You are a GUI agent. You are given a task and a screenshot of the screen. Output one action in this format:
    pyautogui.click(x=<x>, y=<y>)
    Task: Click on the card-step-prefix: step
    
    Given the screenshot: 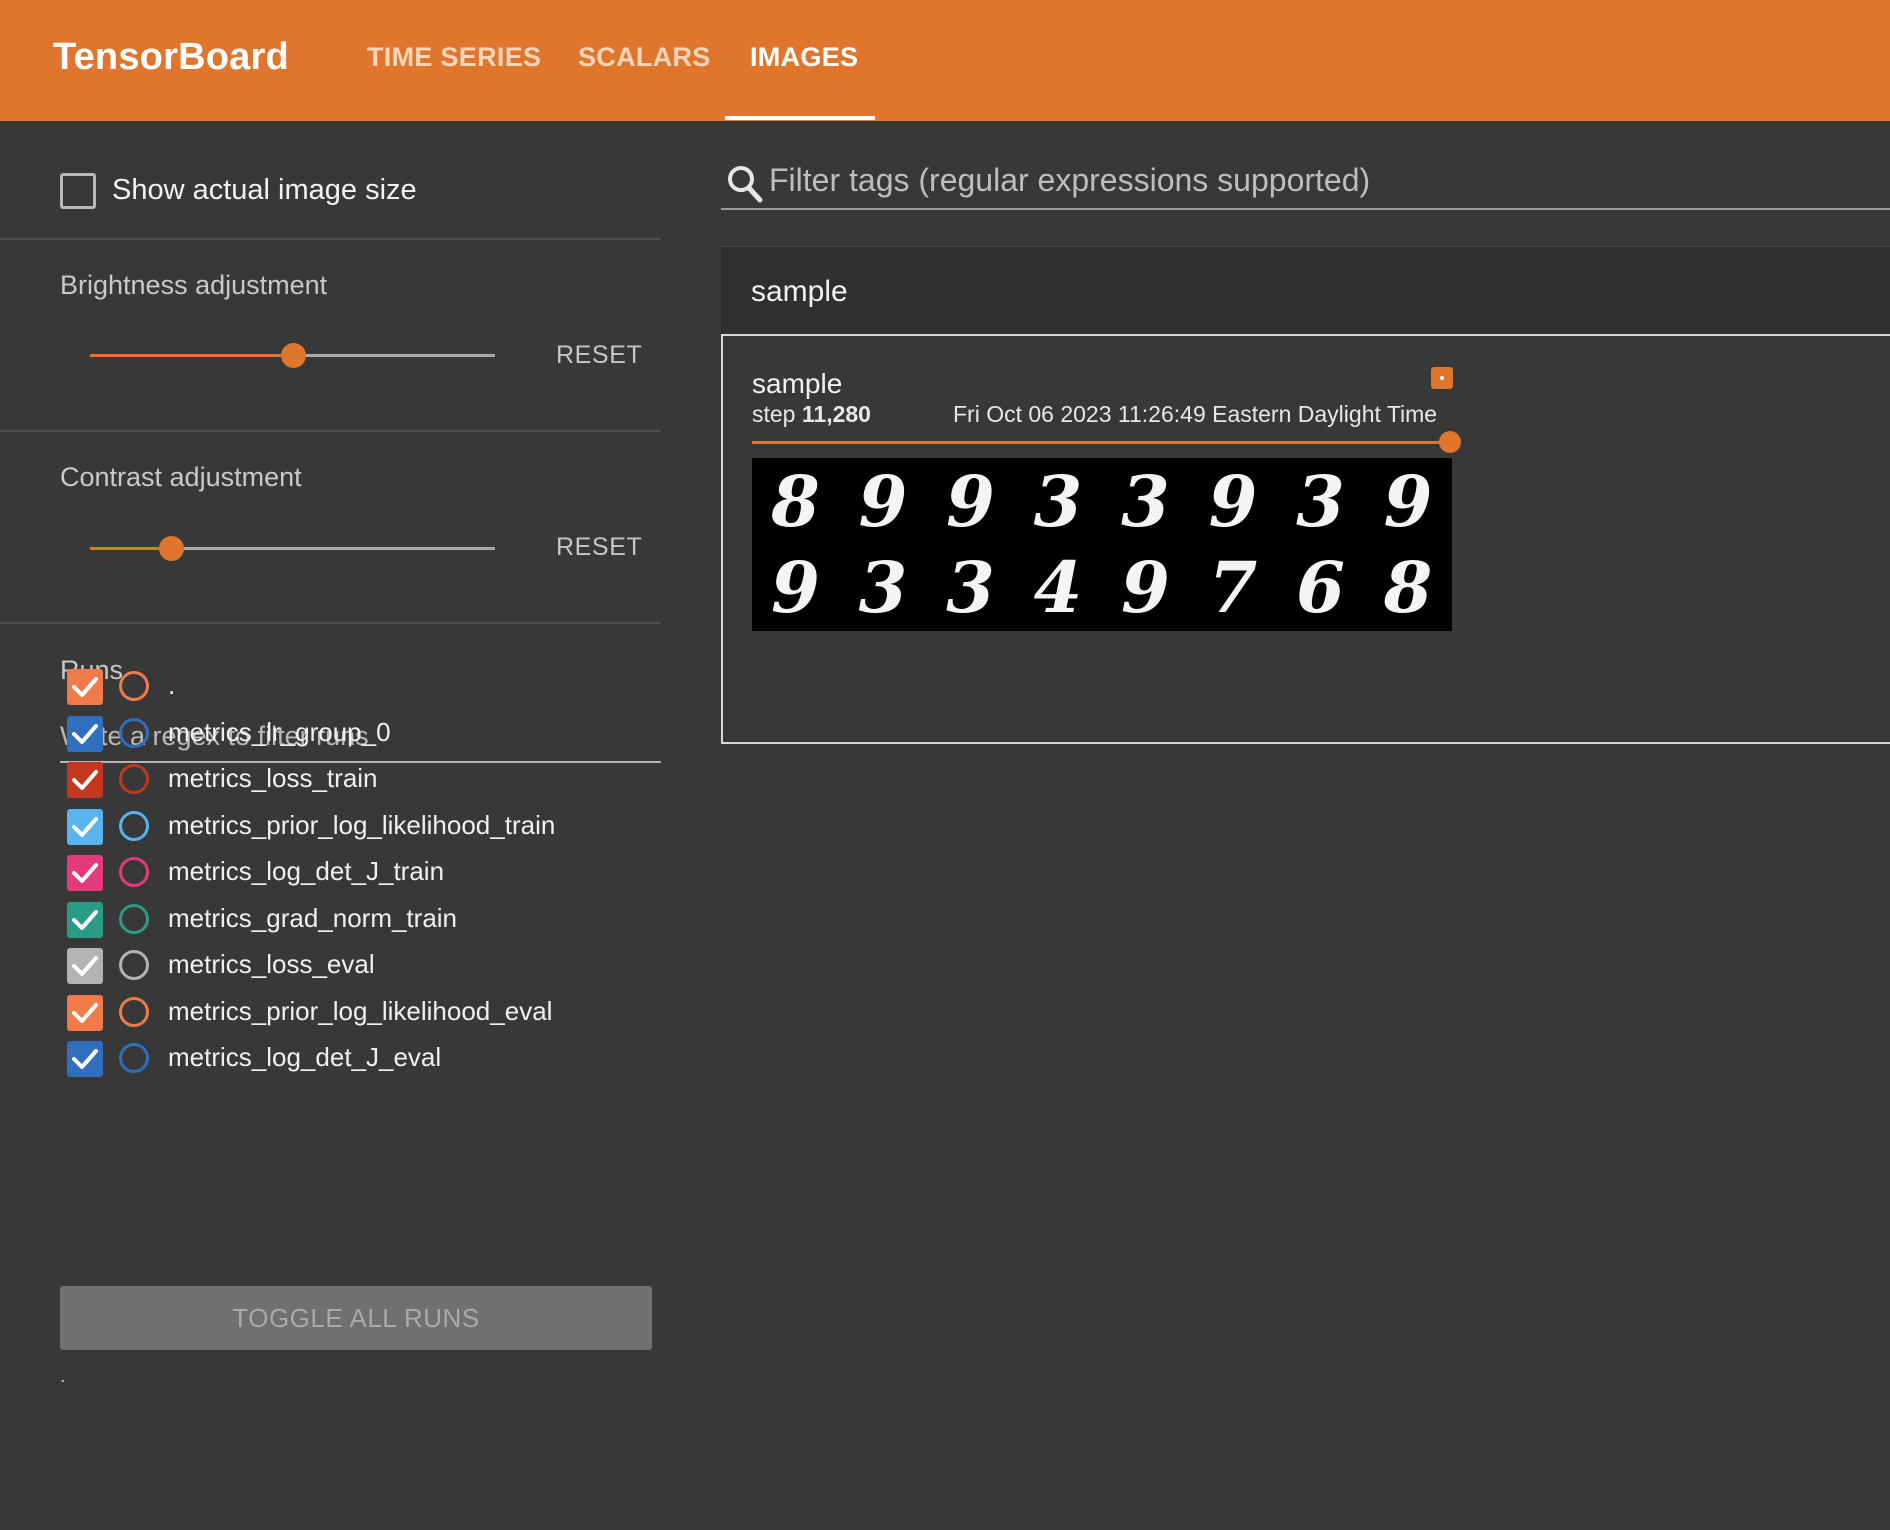 What is the action you would take?
    pyautogui.click(x=777, y=414)
    